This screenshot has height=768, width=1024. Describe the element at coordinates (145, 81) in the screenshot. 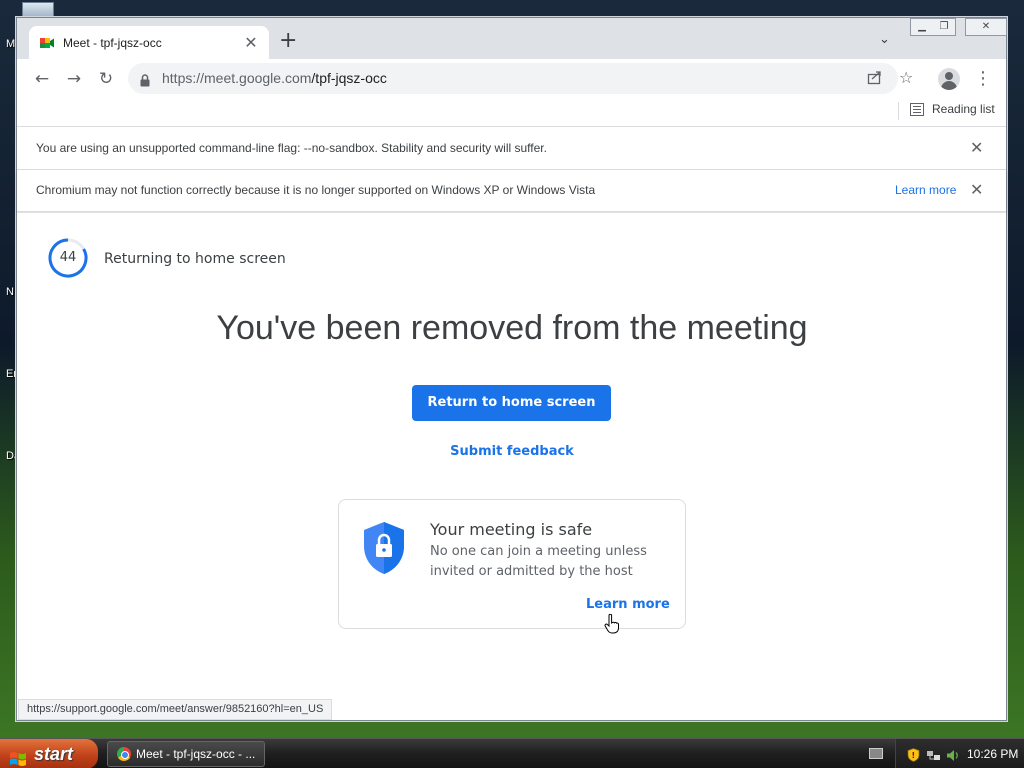

I see `lock-icon` at that location.